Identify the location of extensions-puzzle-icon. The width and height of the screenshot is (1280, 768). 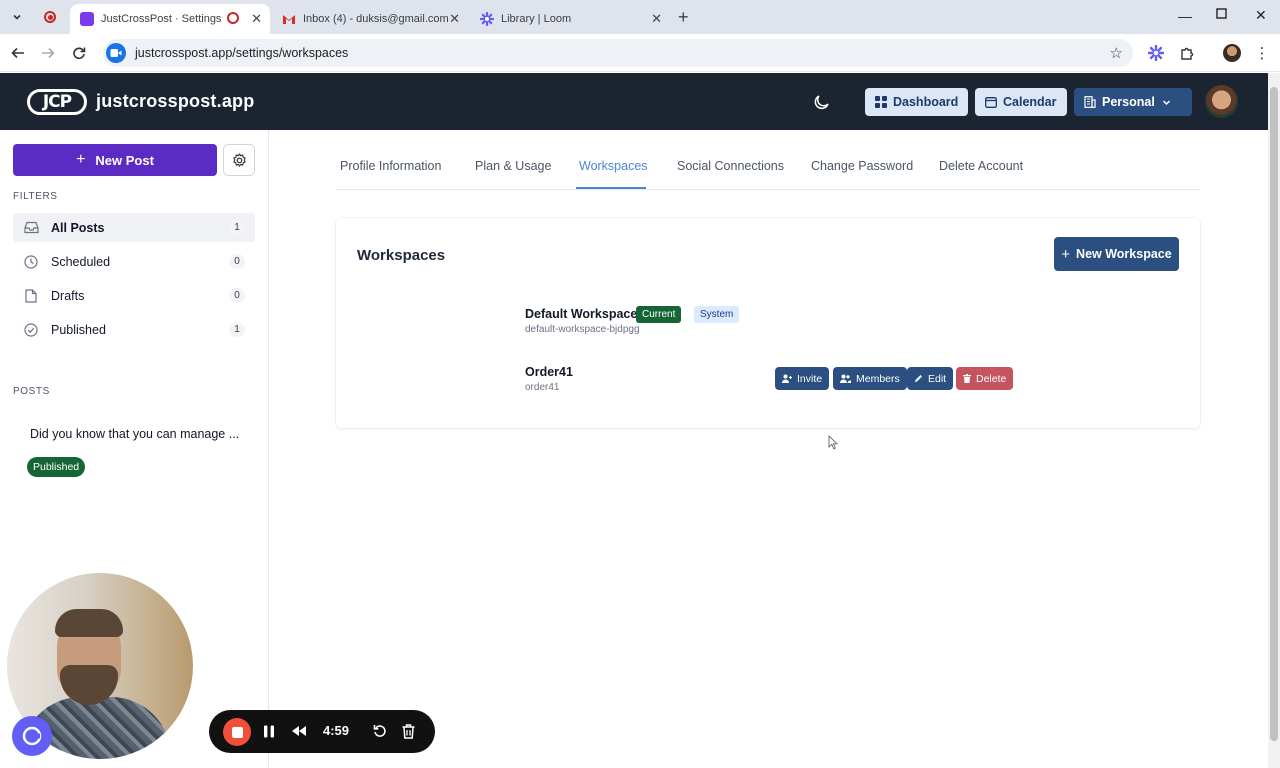
(1187, 53).